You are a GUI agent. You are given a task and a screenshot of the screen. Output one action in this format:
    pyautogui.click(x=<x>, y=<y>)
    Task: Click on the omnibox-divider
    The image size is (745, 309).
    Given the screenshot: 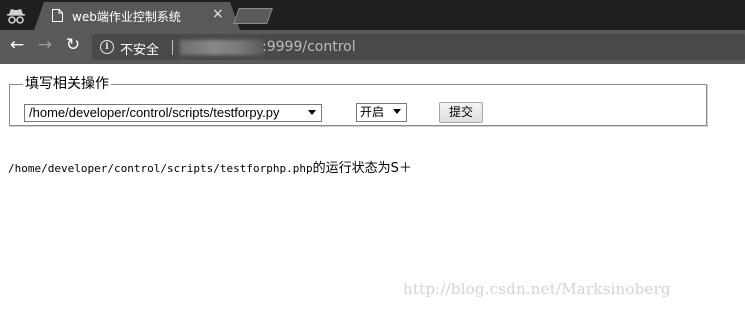 What is the action you would take?
    pyautogui.click(x=172, y=47)
    